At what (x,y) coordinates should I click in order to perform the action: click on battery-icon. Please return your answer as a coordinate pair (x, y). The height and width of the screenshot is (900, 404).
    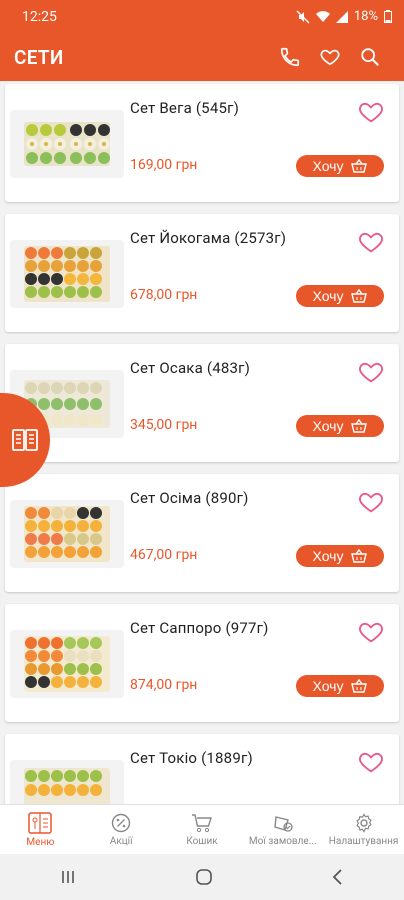
    Looking at the image, I should click on (388, 16).